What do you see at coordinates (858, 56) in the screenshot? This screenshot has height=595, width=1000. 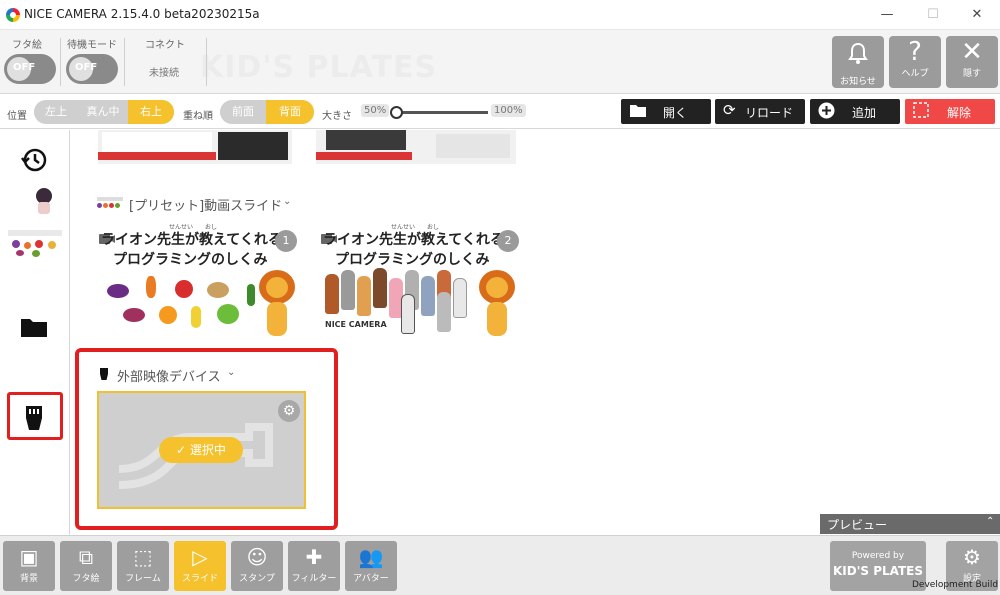 I see `bell-icon` at bounding box center [858, 56].